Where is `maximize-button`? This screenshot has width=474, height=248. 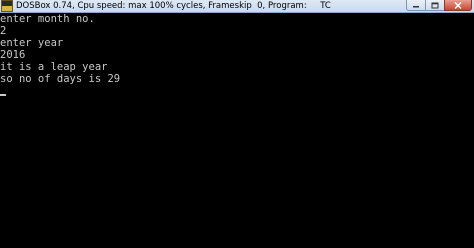 maximize-button is located at coordinates (435, 5).